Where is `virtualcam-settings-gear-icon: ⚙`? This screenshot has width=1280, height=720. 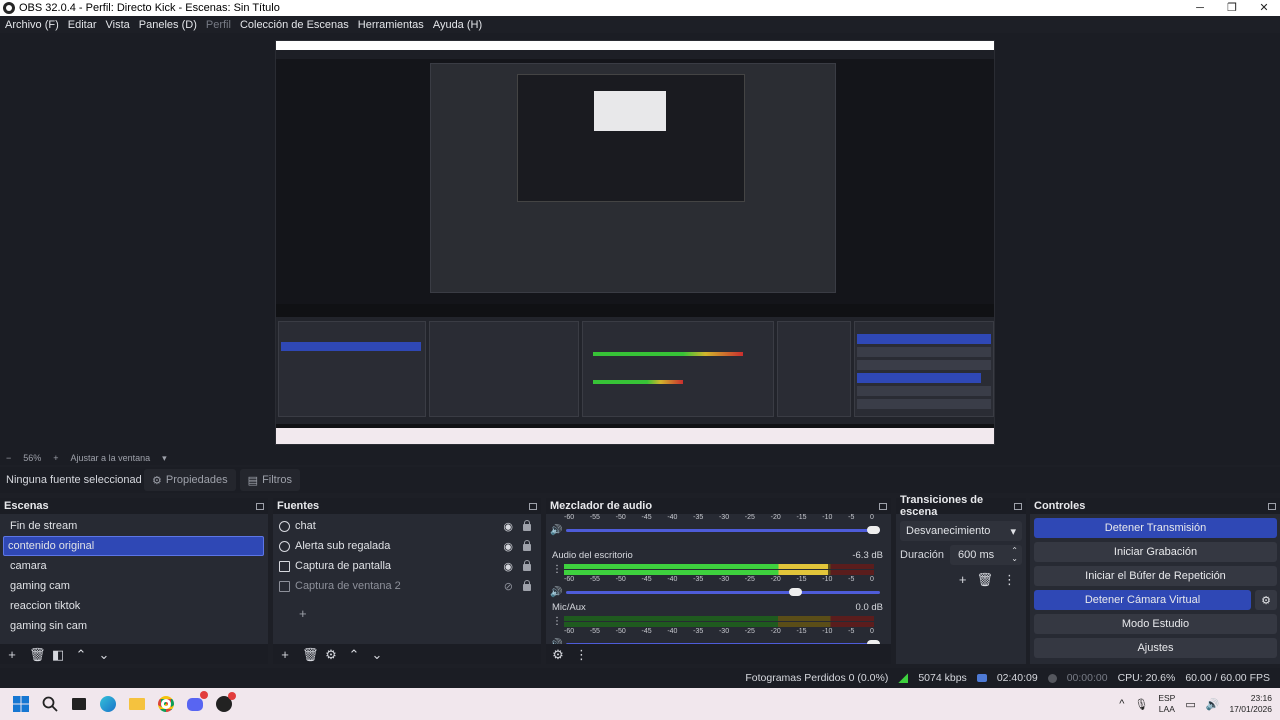
virtualcam-settings-gear-icon: ⚙ is located at coordinates (1266, 600).